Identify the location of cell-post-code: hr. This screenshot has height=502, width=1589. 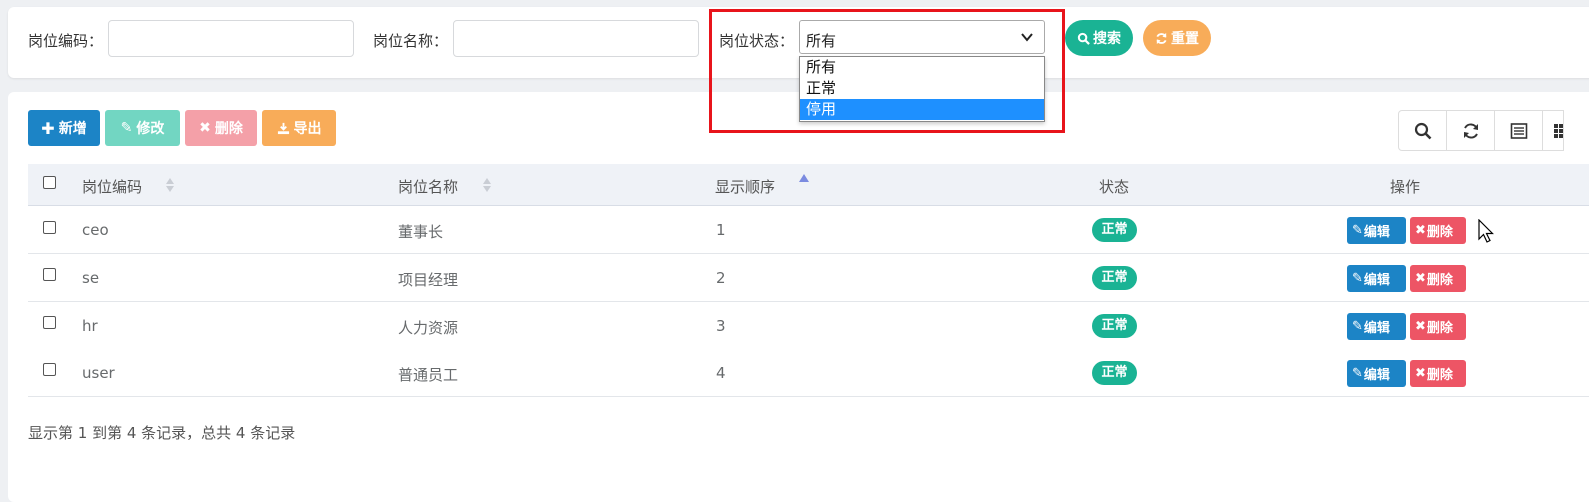
(90, 326).